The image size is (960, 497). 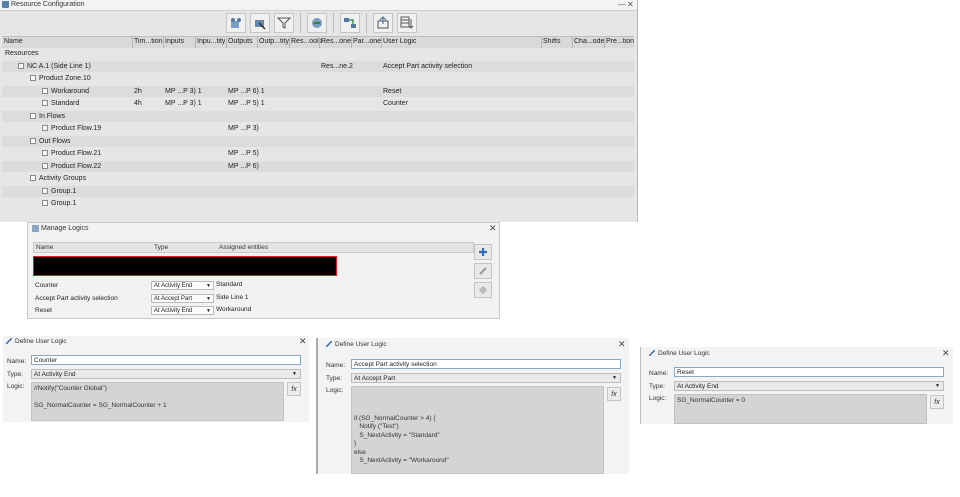 I want to click on tree-row: Product Flow.19 MP ...P 3), so click(x=318, y=128).